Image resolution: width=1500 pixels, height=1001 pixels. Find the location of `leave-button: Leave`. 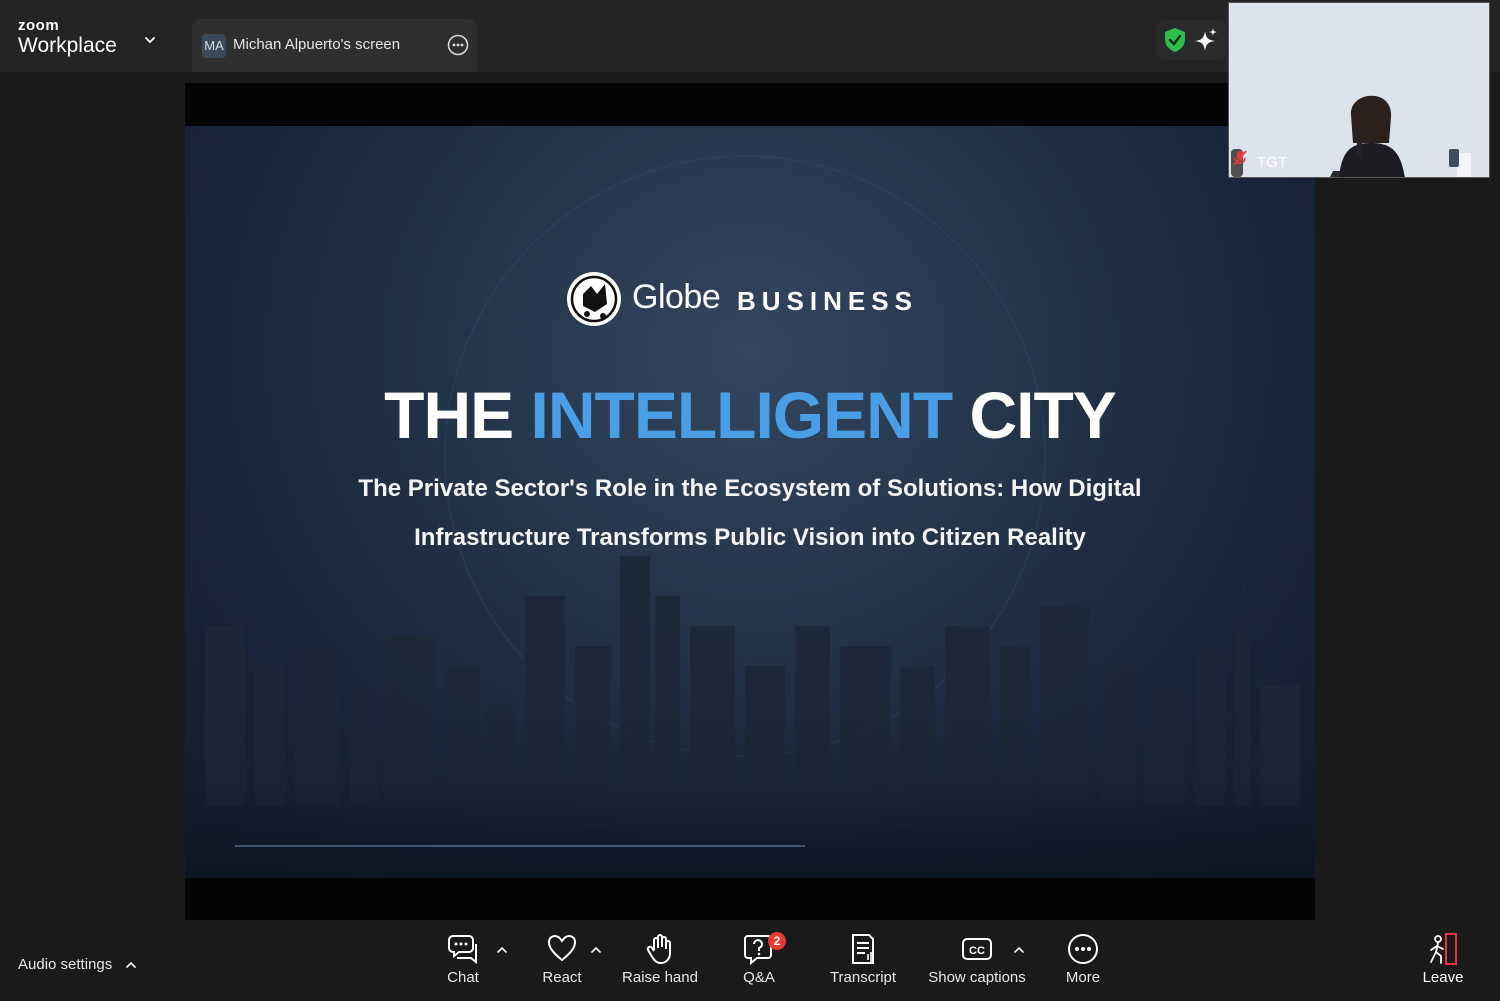

leave-button: Leave is located at coordinates (1443, 965).